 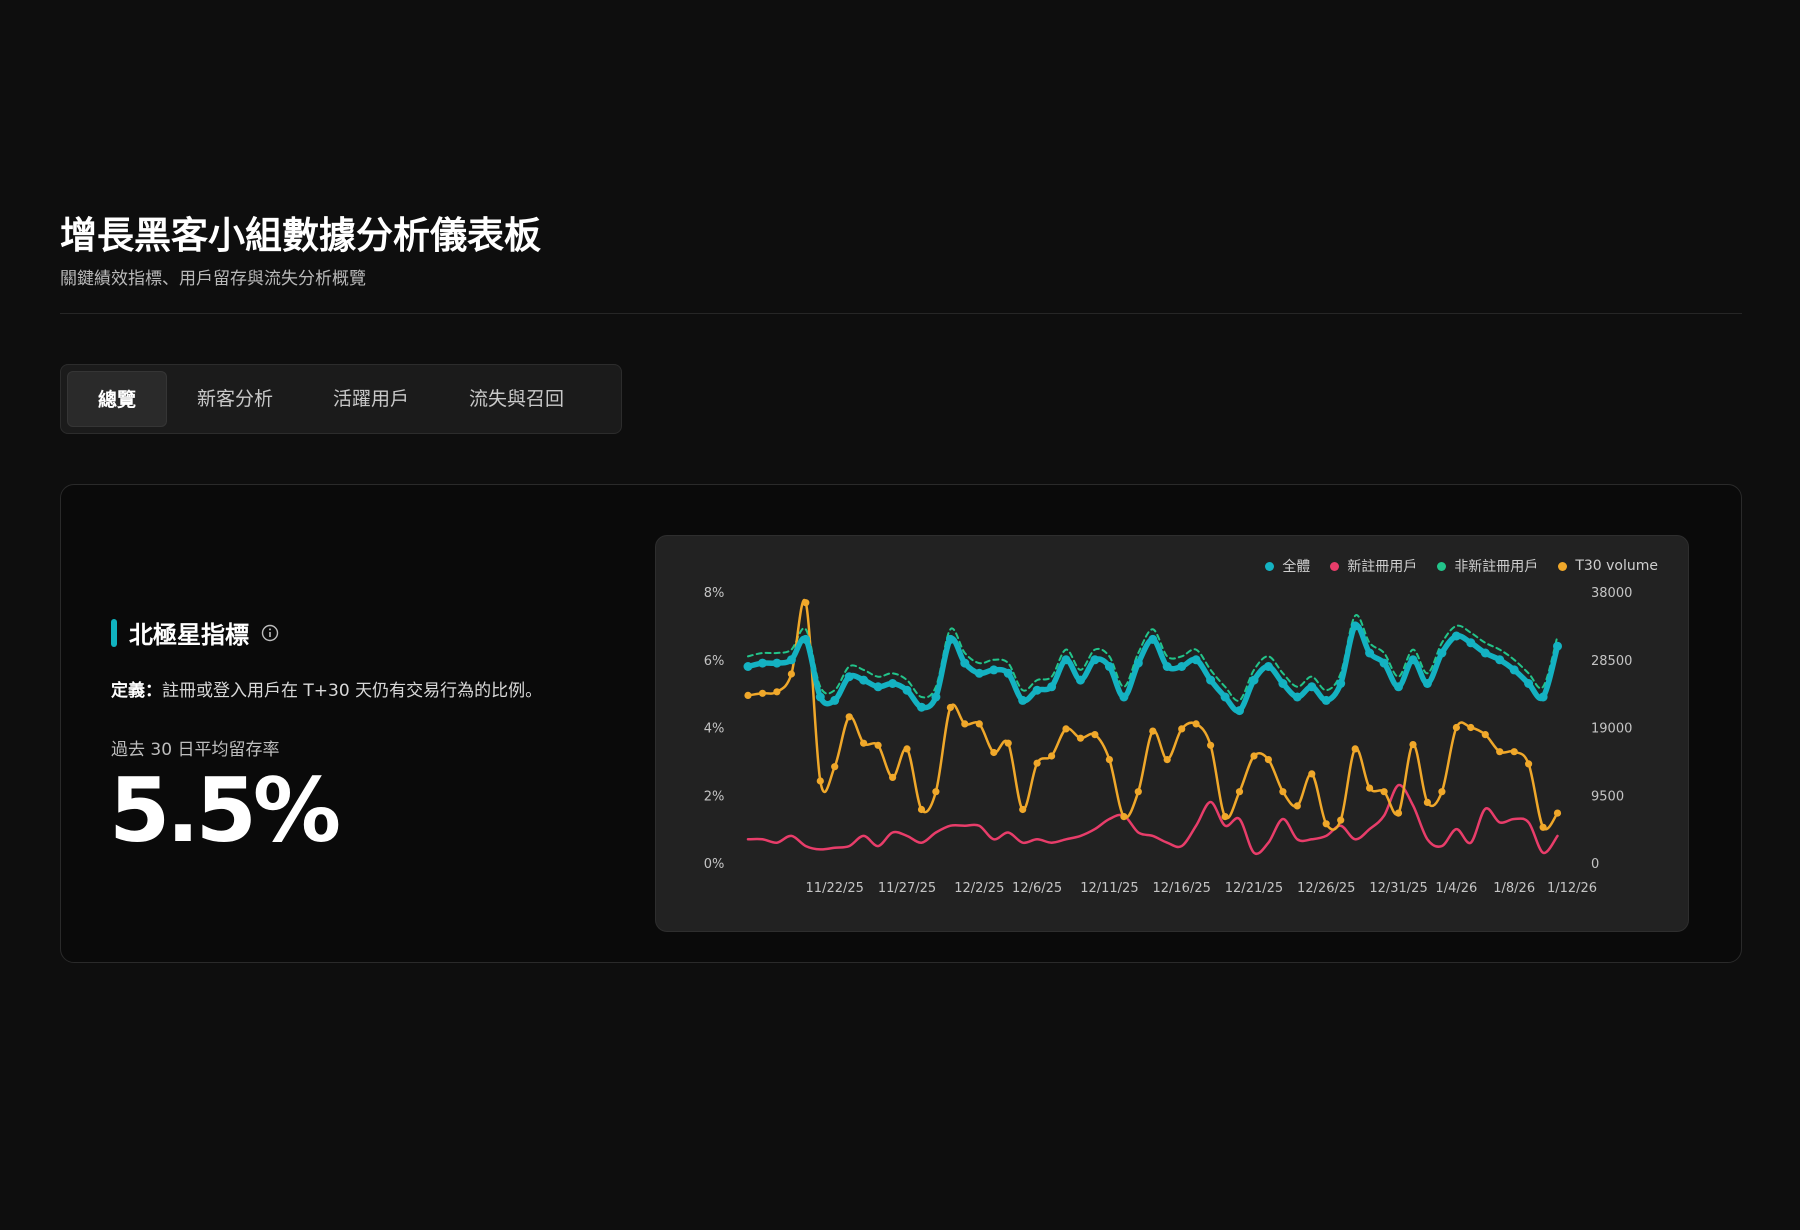 What do you see at coordinates (1152, 714) in the screenshot?
I see `series-line-volume` at bounding box center [1152, 714].